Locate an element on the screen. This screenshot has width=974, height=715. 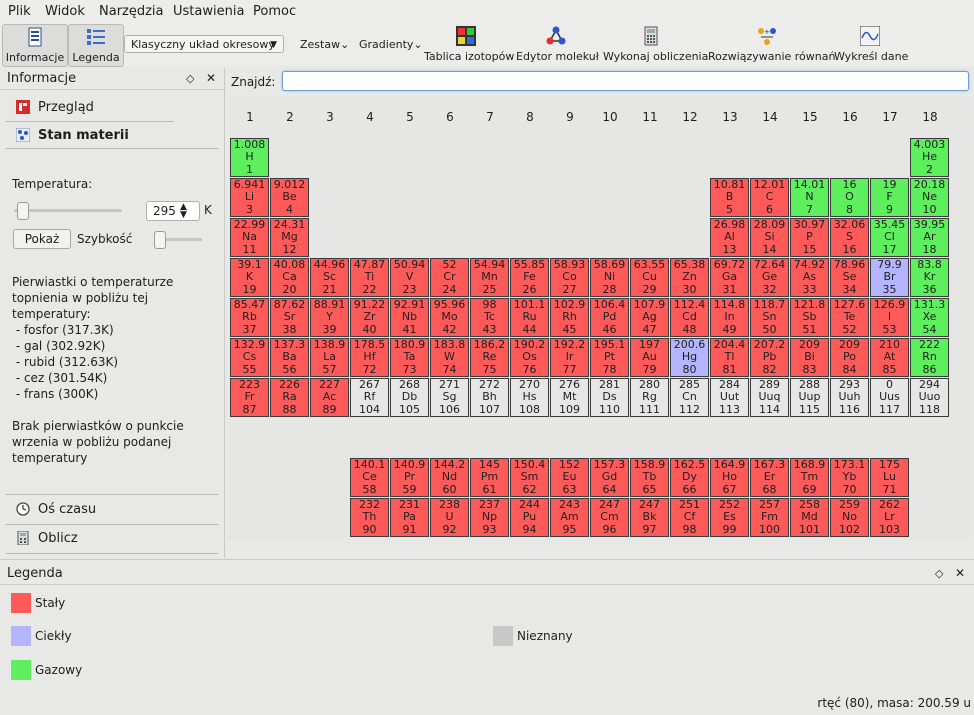
temperature-slider-handle is located at coordinates (23, 211).